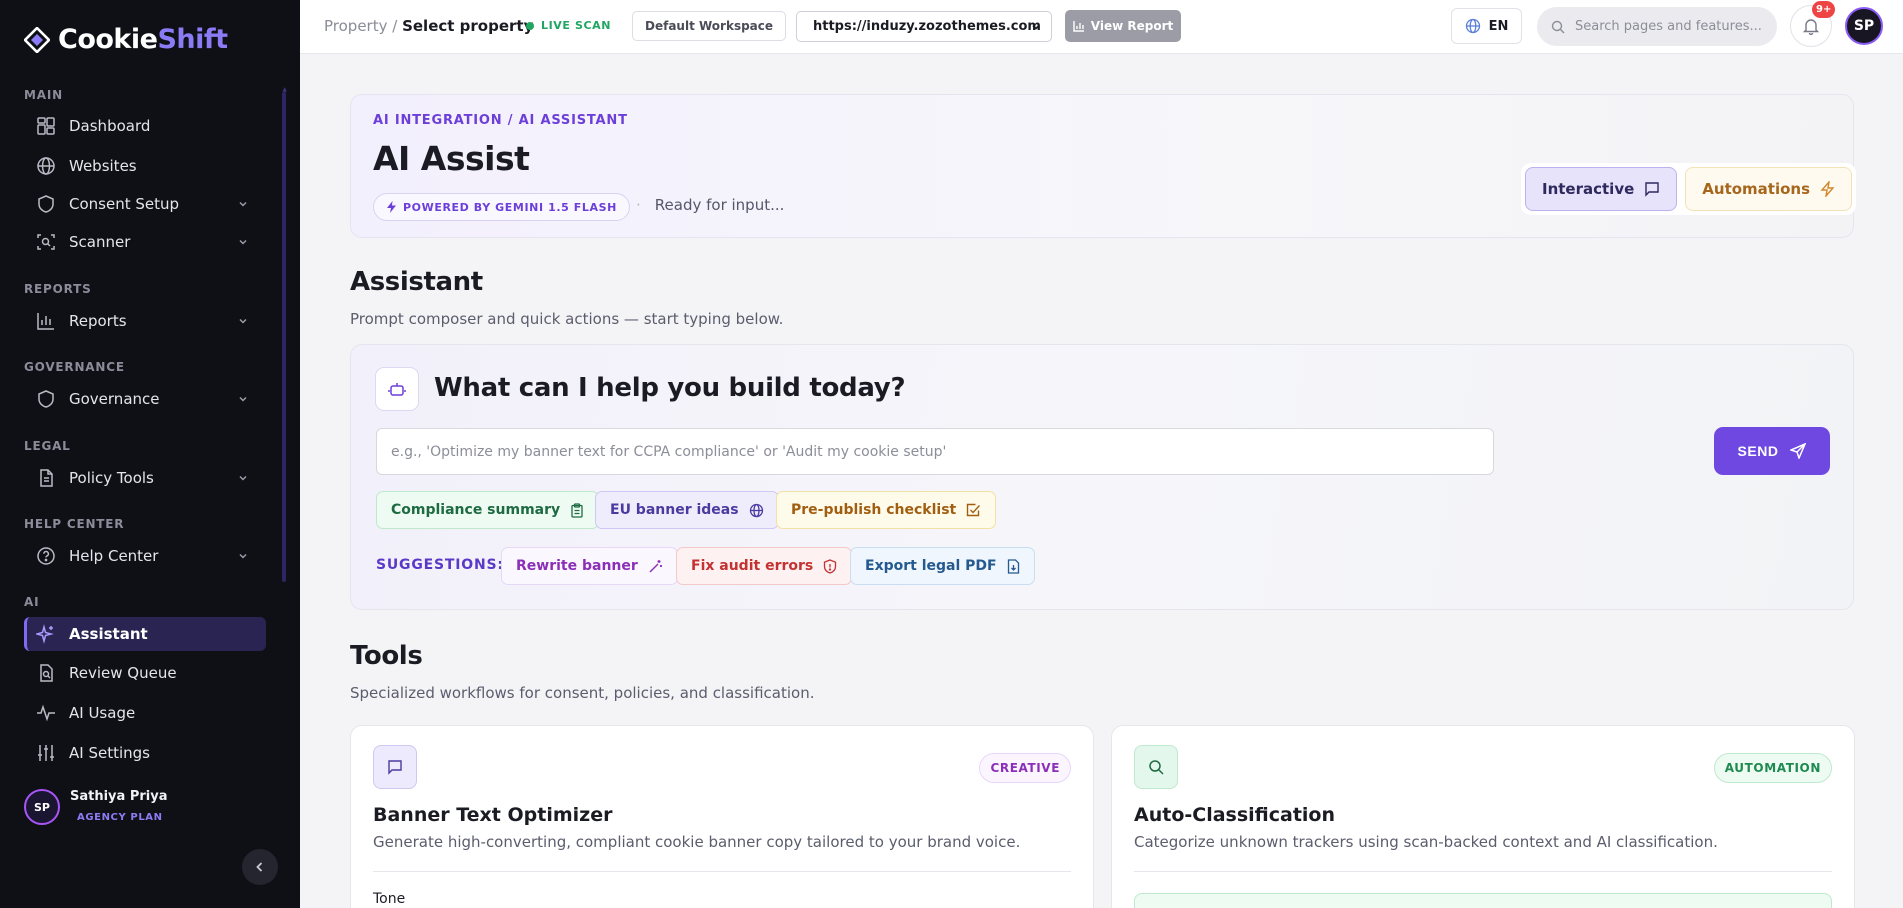 This screenshot has height=908, width=1903. I want to click on sidebar-item-label: AI Settings, so click(109, 753).